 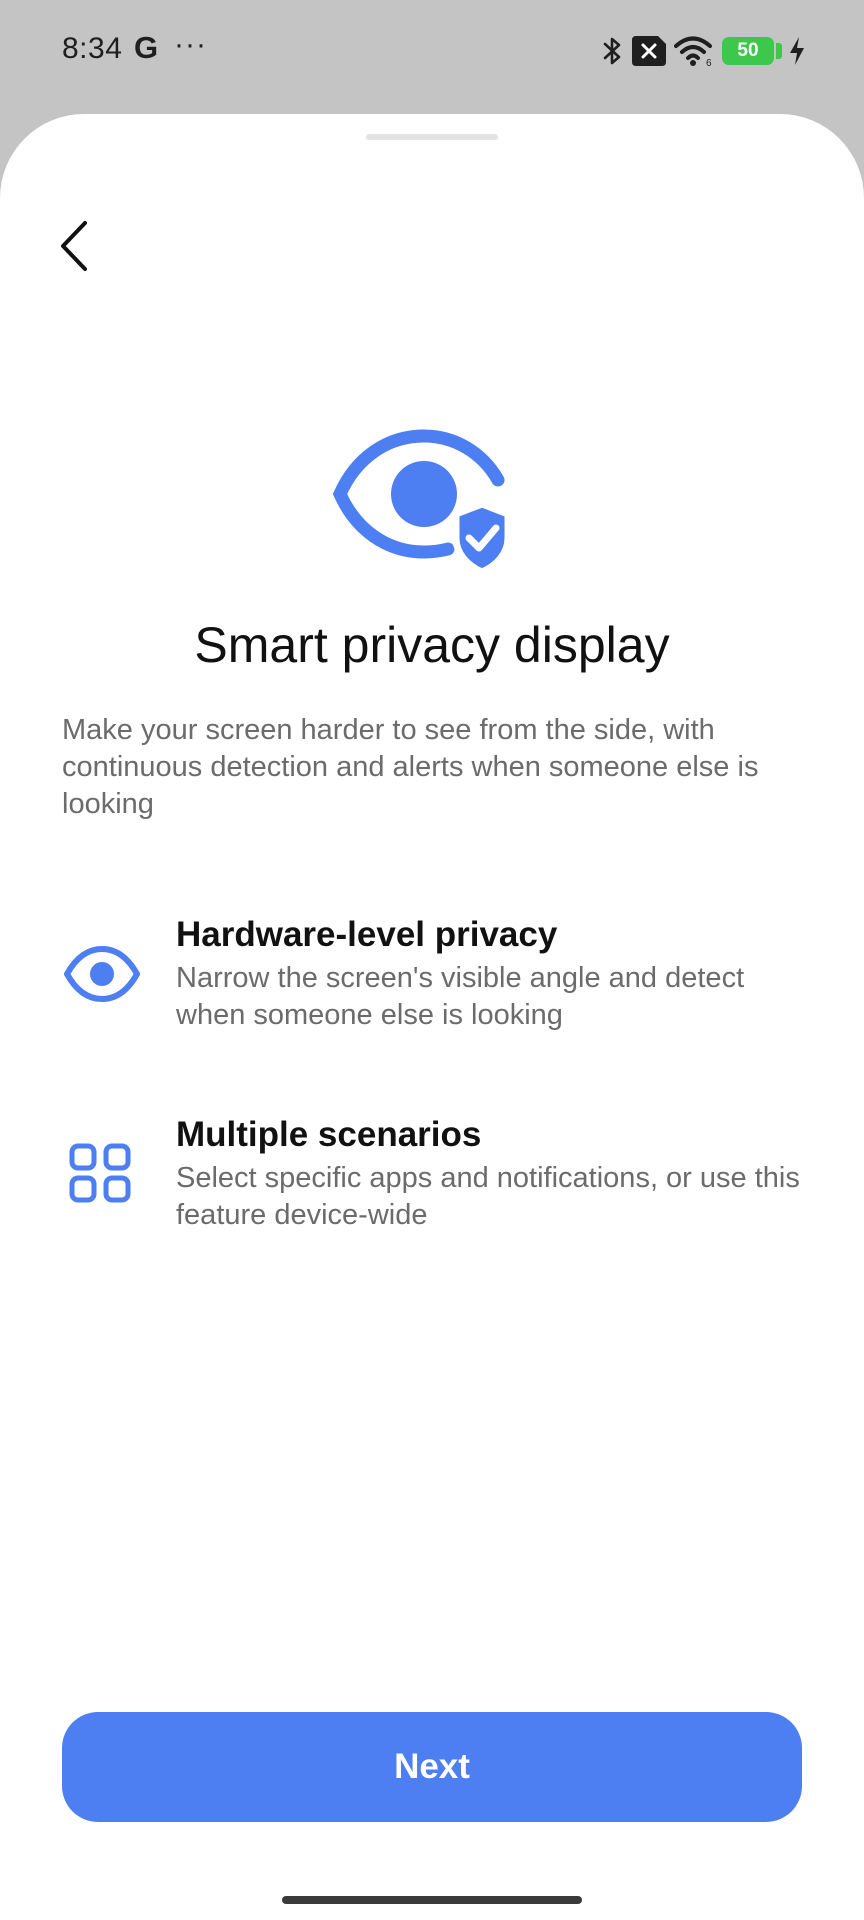 I want to click on wifi-icon: 6, so click(x=693, y=51).